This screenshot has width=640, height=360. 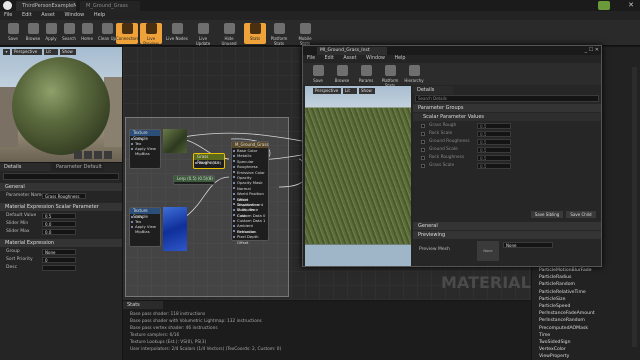 What do you see at coordinates (98, 155) in the screenshot?
I see `preview-plane-button` at bounding box center [98, 155].